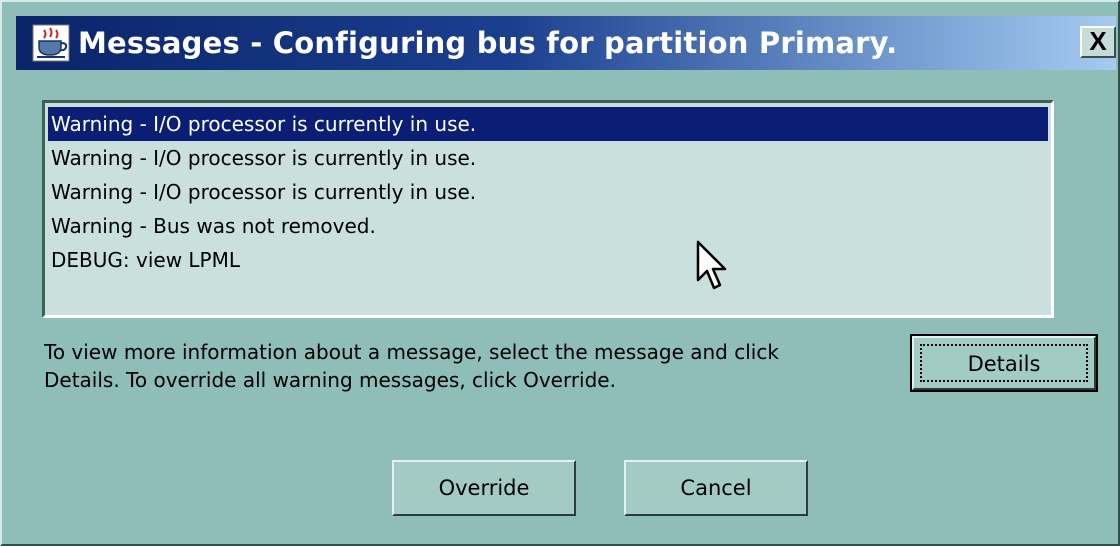  I want to click on override-button: Override, so click(484, 488).